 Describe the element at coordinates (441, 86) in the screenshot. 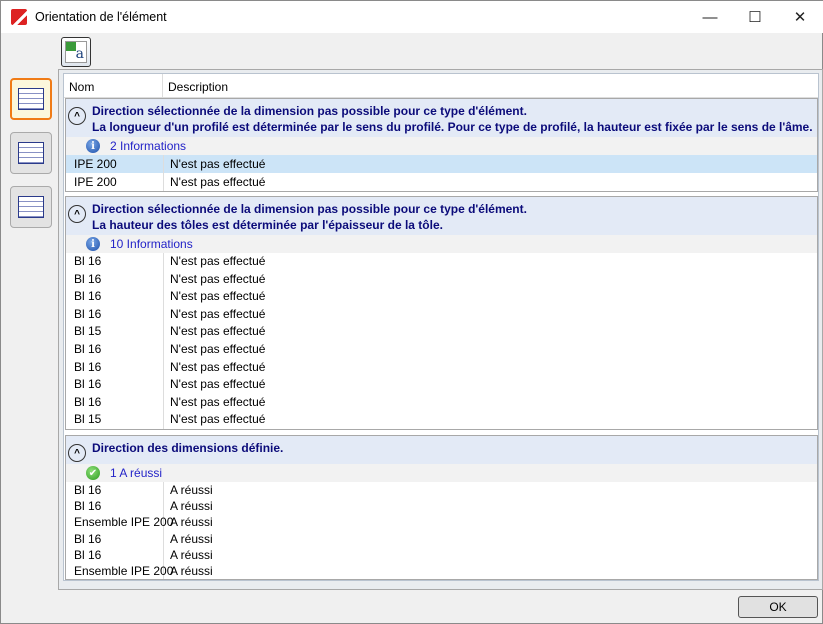

I see `column-header: Nom Description` at that location.